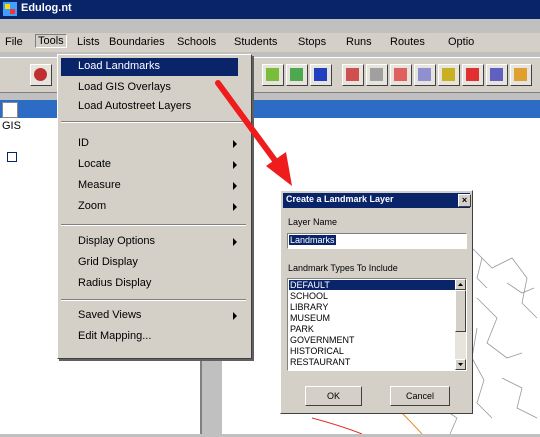 The height and width of the screenshot is (437, 540). What do you see at coordinates (109, 315) in the screenshot?
I see `menu-item-saved-views: Saved Views` at bounding box center [109, 315].